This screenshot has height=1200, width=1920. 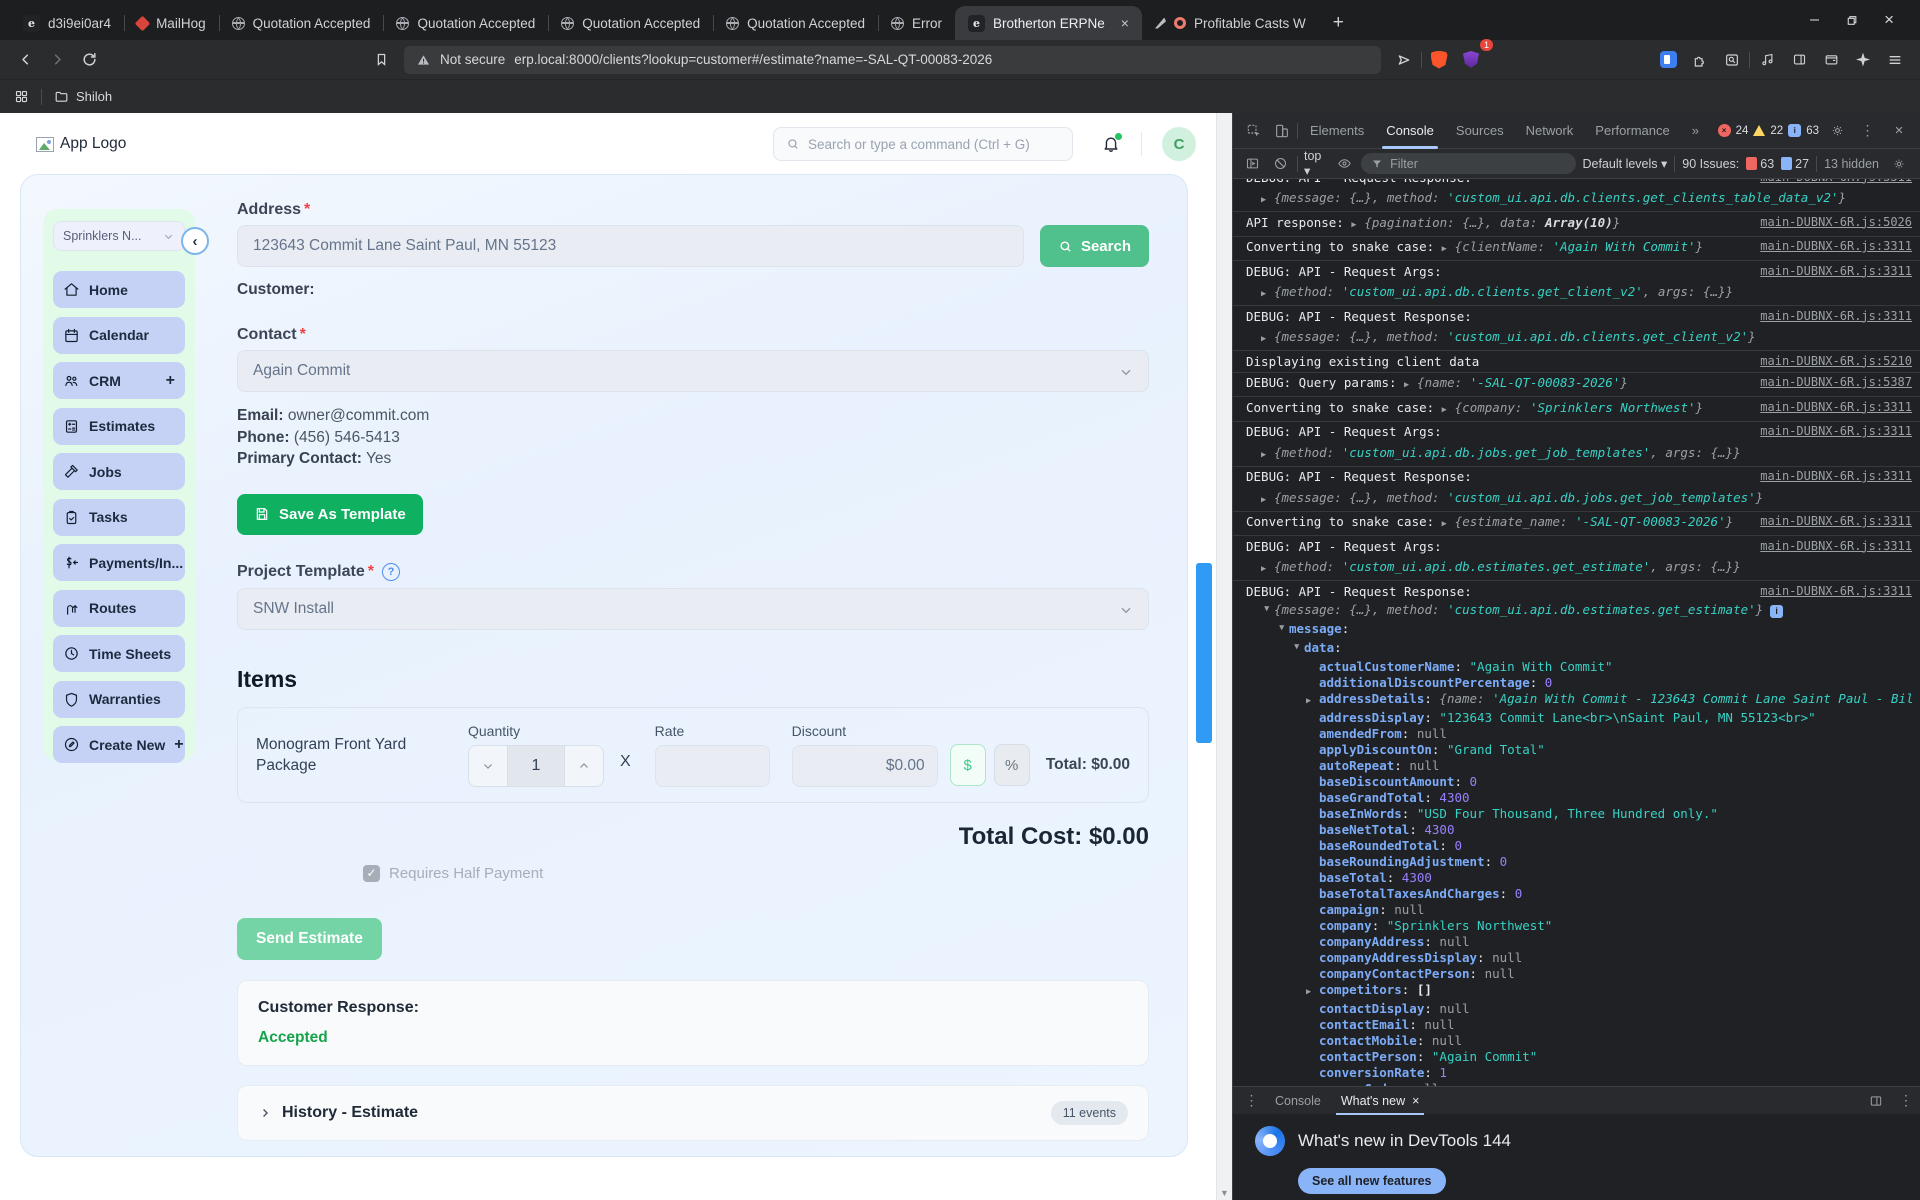 I want to click on sidebar-item-estimates: Estimates, so click(x=119, y=426).